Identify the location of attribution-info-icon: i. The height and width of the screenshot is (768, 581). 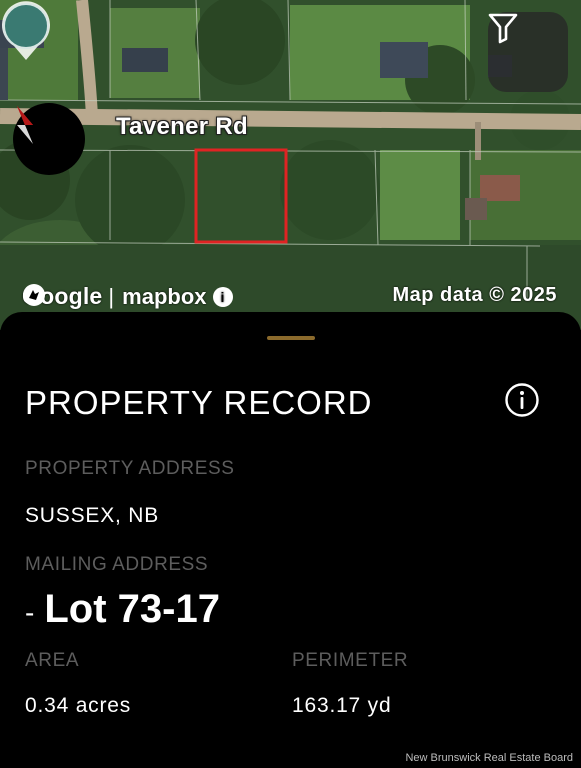
(222, 296).